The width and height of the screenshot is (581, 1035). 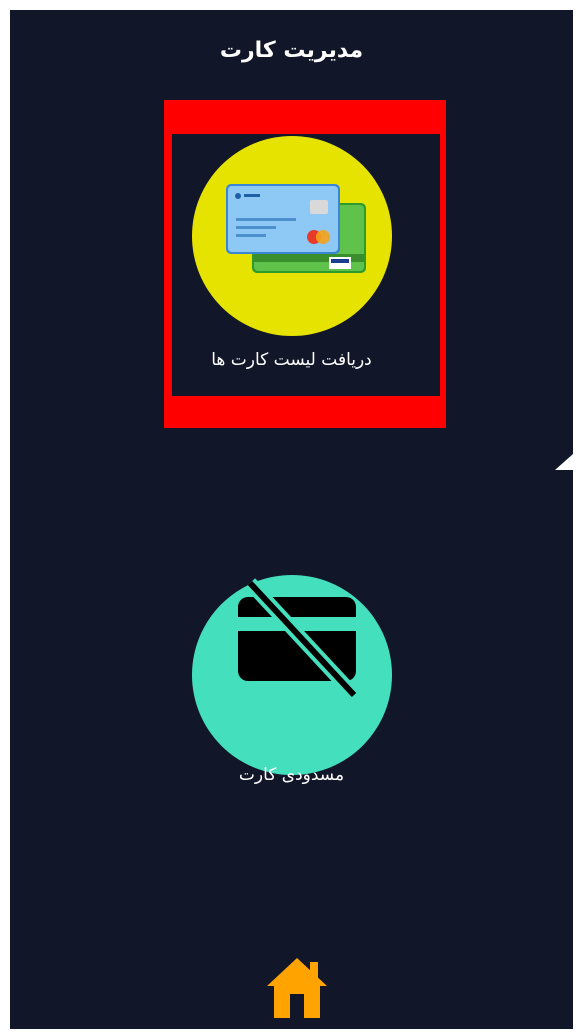 I want to click on page-title: مدیریت کارت, so click(x=291, y=50).